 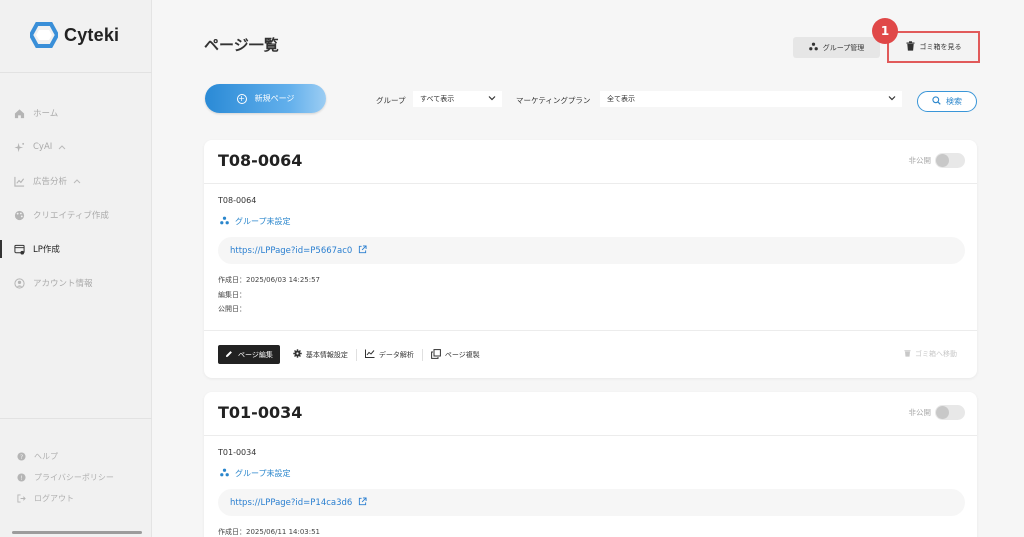 I want to click on group-filter-select: すべて表示, so click(x=457, y=99).